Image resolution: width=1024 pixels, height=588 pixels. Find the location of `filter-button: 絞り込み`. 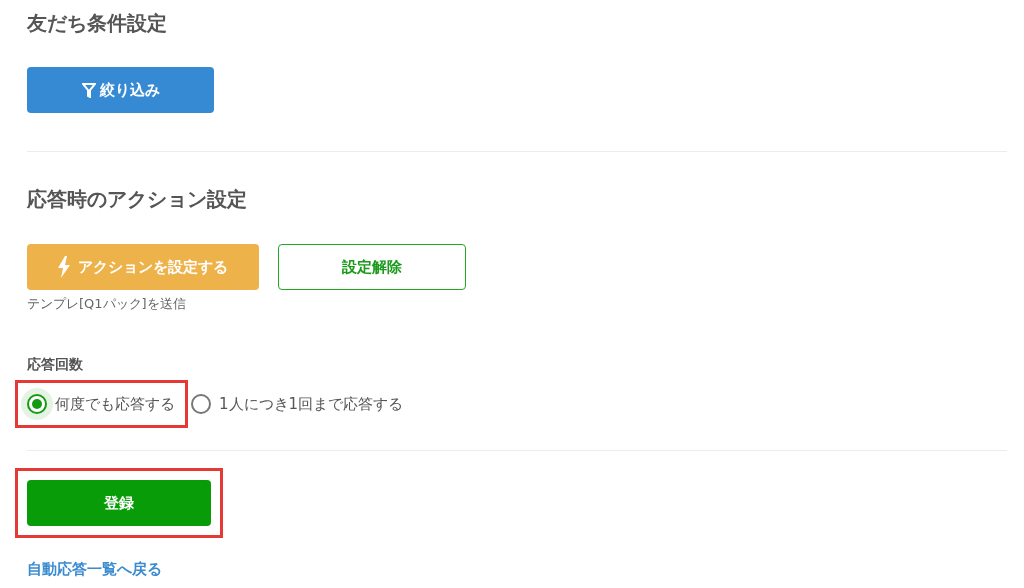

filter-button: 絞り込み is located at coordinates (120, 90).